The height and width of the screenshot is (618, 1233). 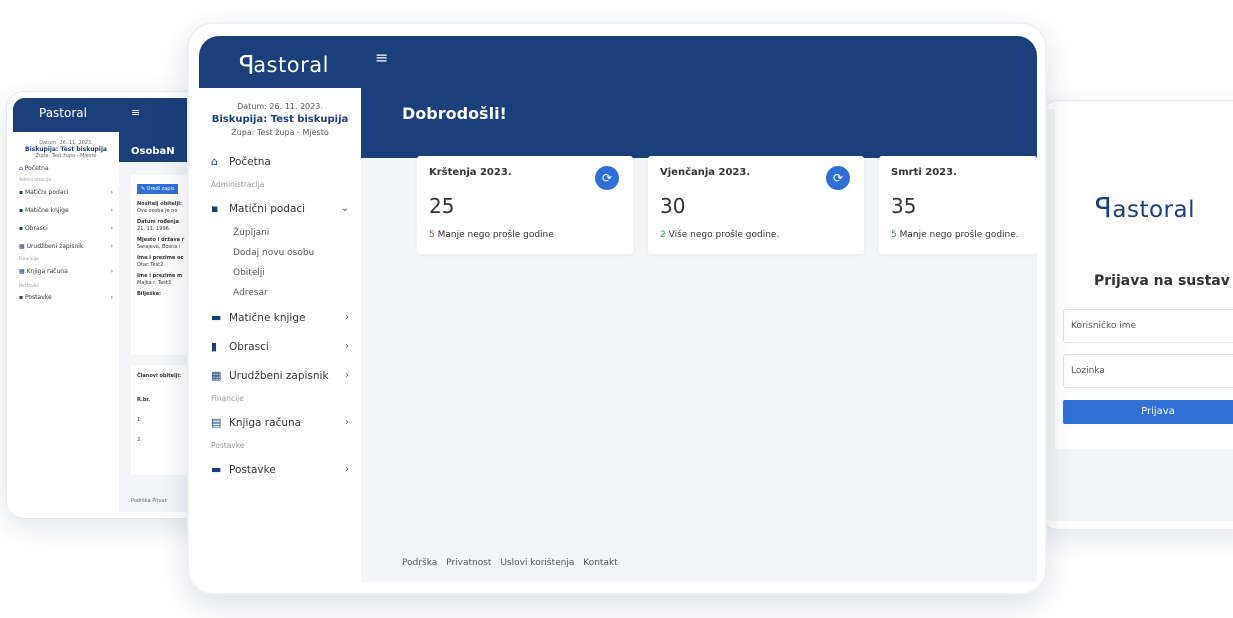 I want to click on footer-link-kontakt: Kontakt, so click(x=600, y=563).